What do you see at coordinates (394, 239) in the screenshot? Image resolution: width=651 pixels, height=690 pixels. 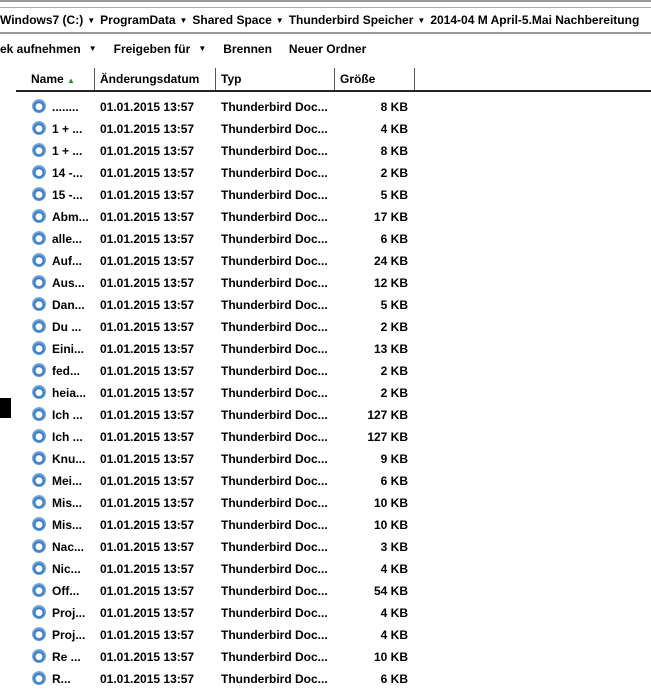 I see `file-size: 6 KB` at bounding box center [394, 239].